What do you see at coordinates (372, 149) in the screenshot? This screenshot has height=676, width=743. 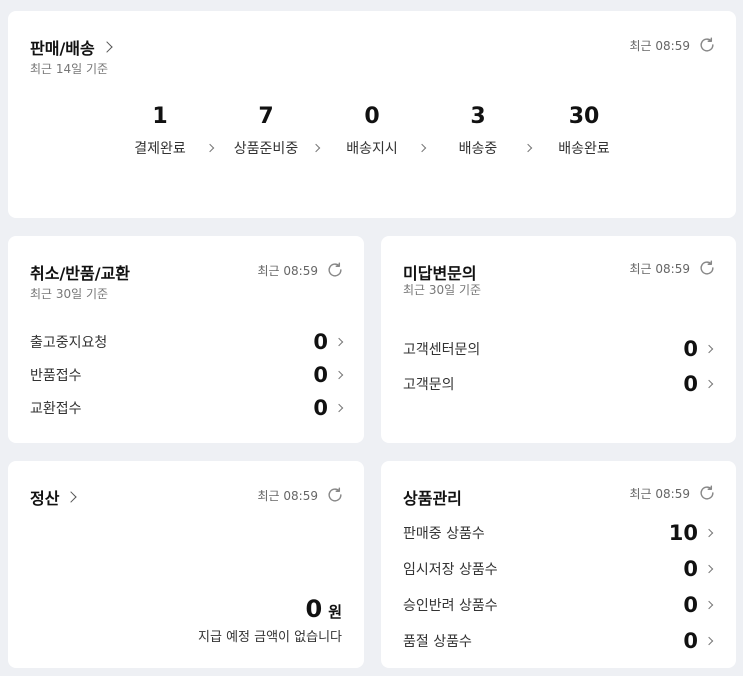 I see `stage-label: 배송지시` at bounding box center [372, 149].